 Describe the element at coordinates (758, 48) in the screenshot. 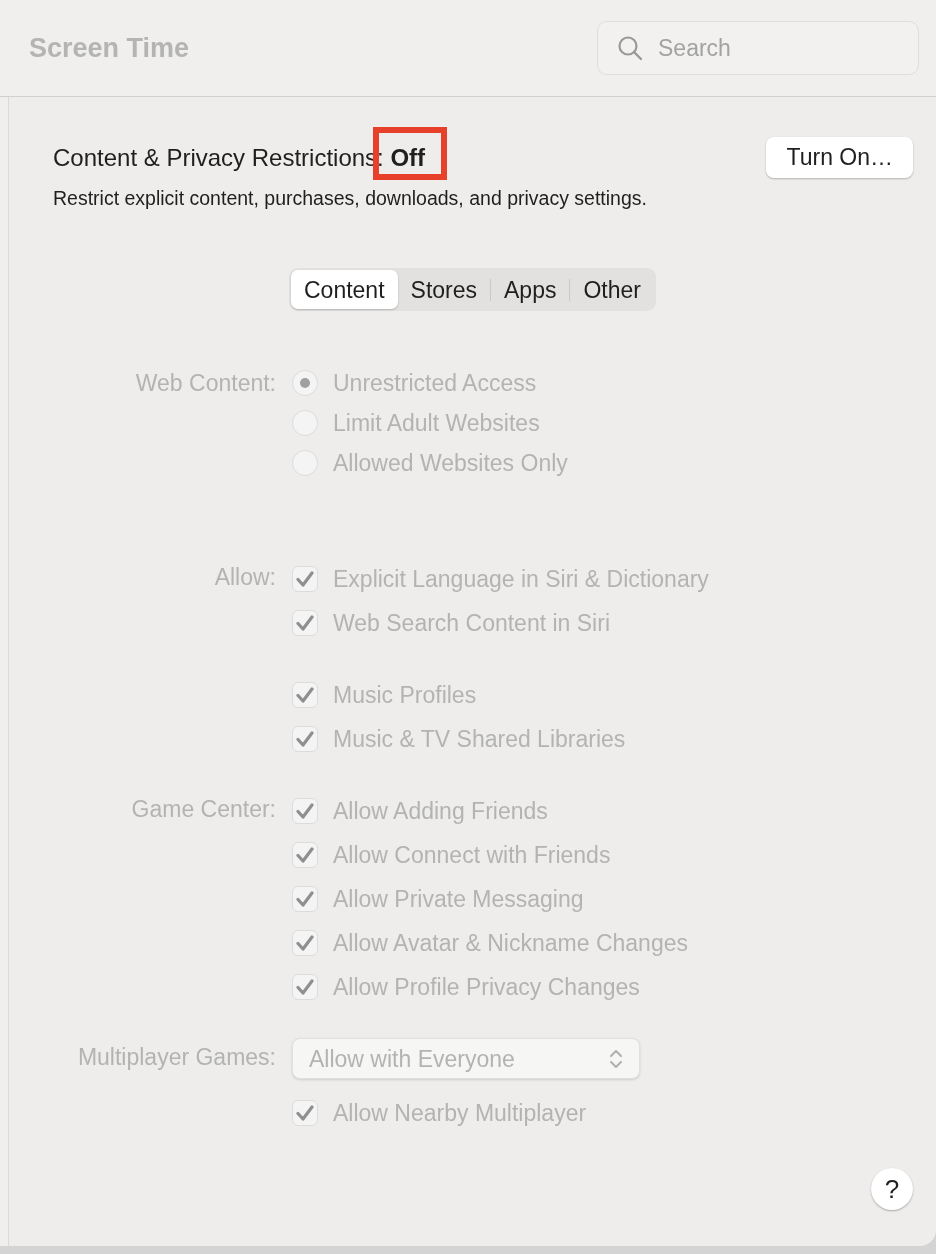

I see `search-field: Search` at that location.